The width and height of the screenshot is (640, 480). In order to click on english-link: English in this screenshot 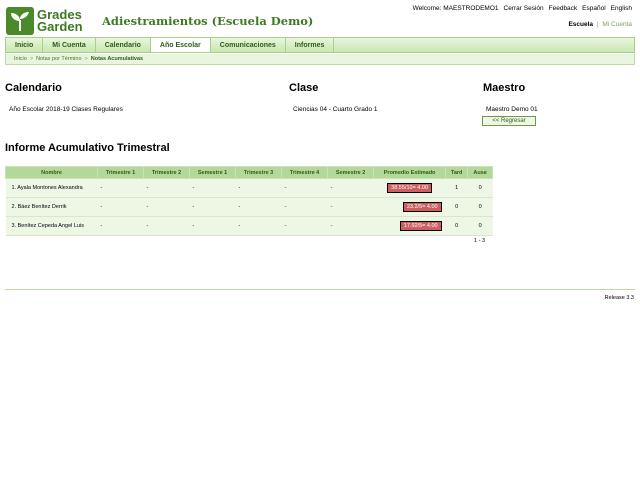, I will do `click(621, 8)`.